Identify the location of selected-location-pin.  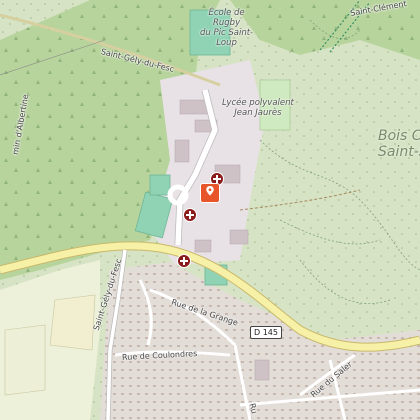
(210, 193).